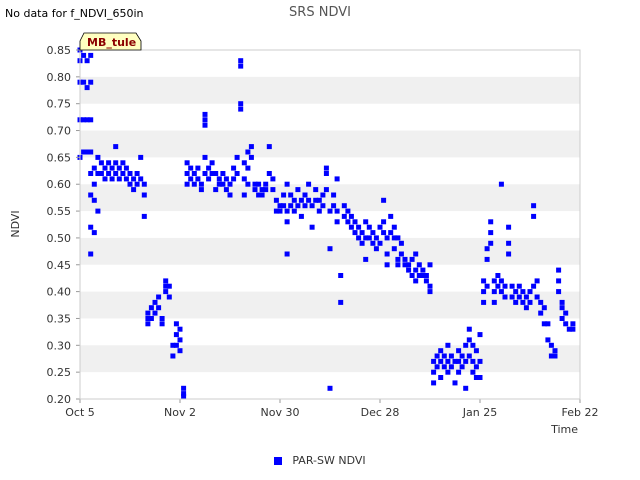 This screenshot has height=480, width=640. What do you see at coordinates (59, 265) in the screenshot?
I see `y-tick-label: 0.45` at bounding box center [59, 265].